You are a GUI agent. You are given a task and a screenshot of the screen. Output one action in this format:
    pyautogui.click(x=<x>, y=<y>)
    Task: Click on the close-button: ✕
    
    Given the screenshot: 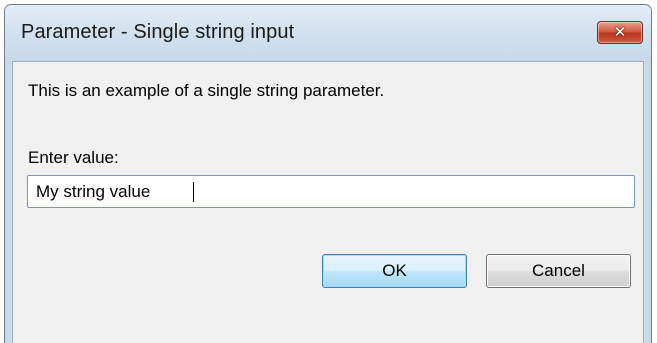 What is the action you would take?
    pyautogui.click(x=620, y=32)
    